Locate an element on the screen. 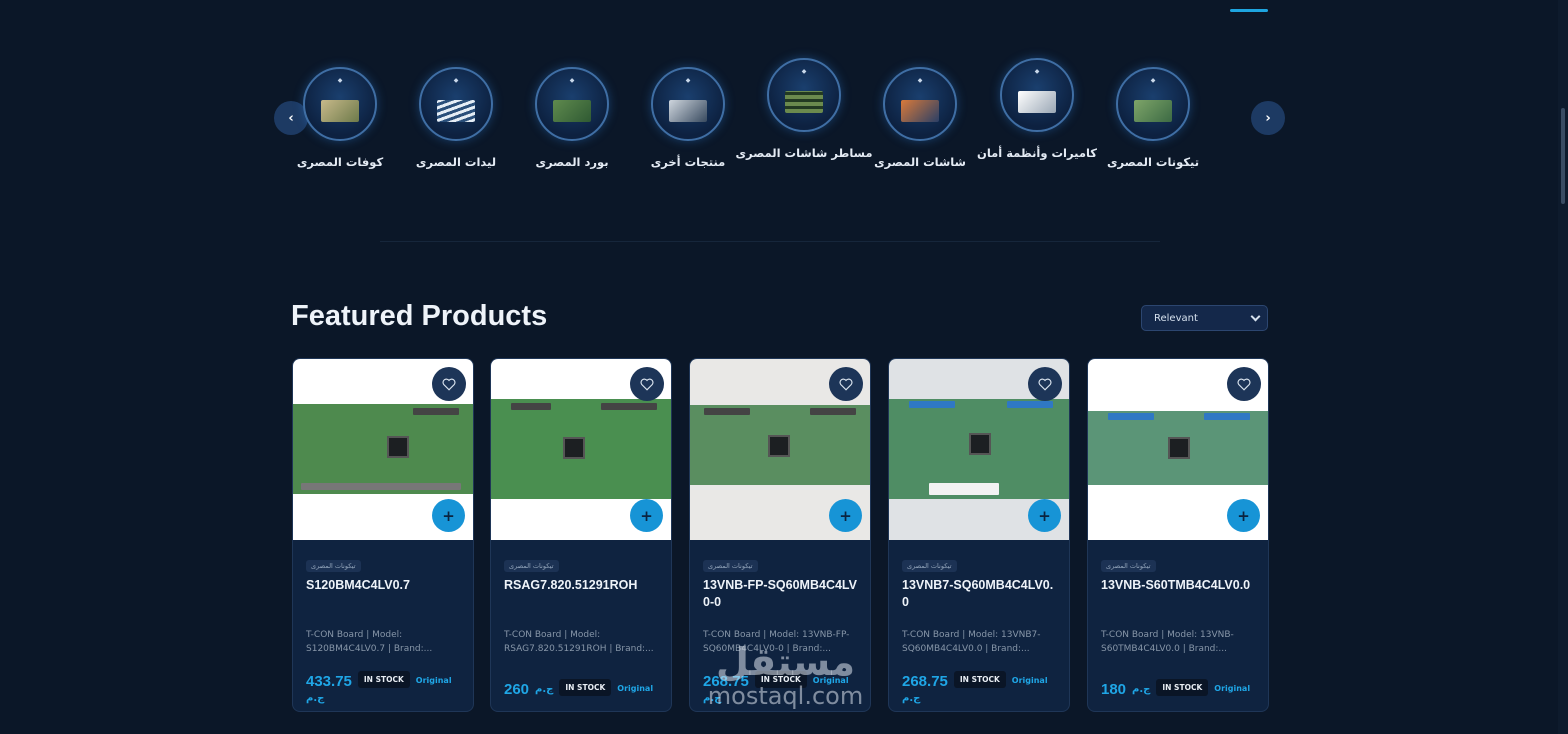 This screenshot has height=734, width=1568. section-divider is located at coordinates (770, 241).